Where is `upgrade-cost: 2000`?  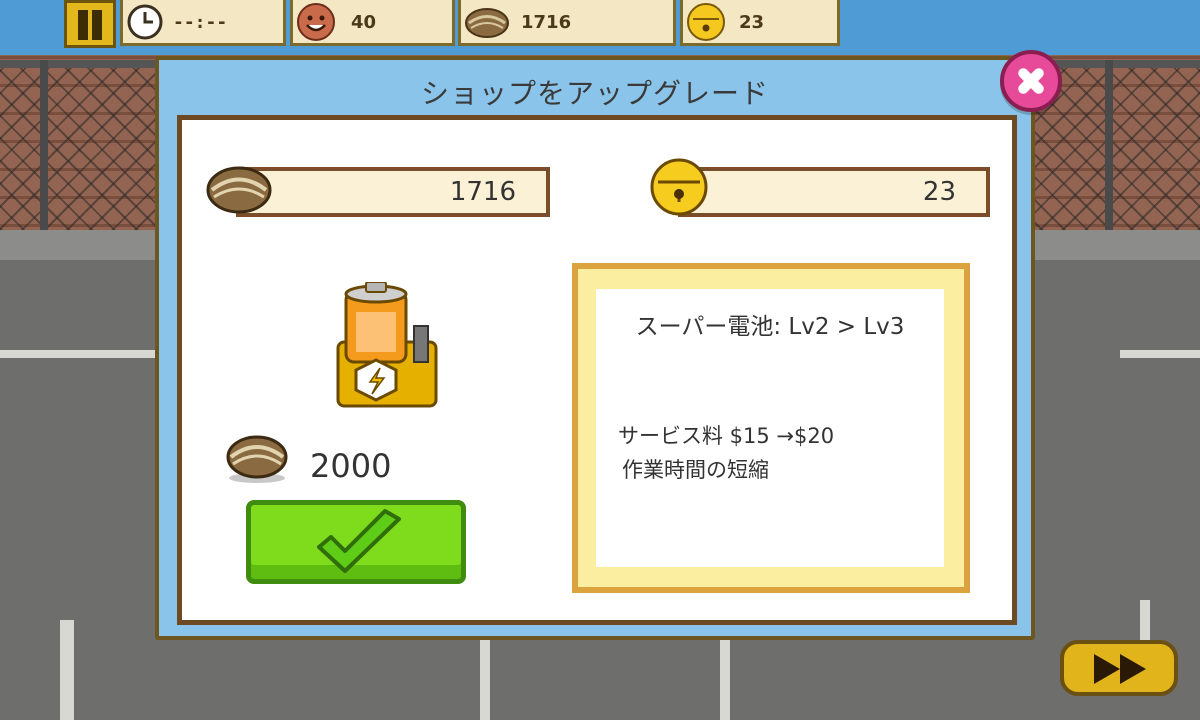
upgrade-cost: 2000 is located at coordinates (351, 466).